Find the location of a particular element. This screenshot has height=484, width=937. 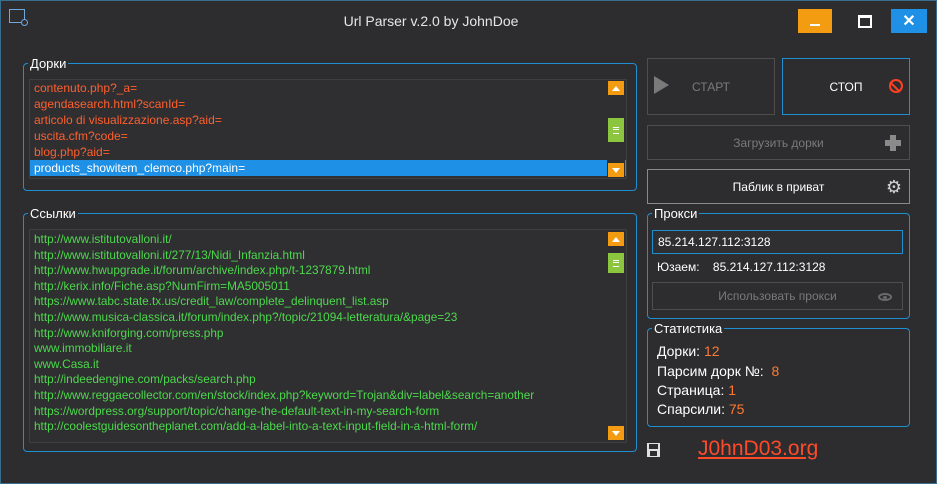

stat-page-label: Страница: is located at coordinates (691, 390).